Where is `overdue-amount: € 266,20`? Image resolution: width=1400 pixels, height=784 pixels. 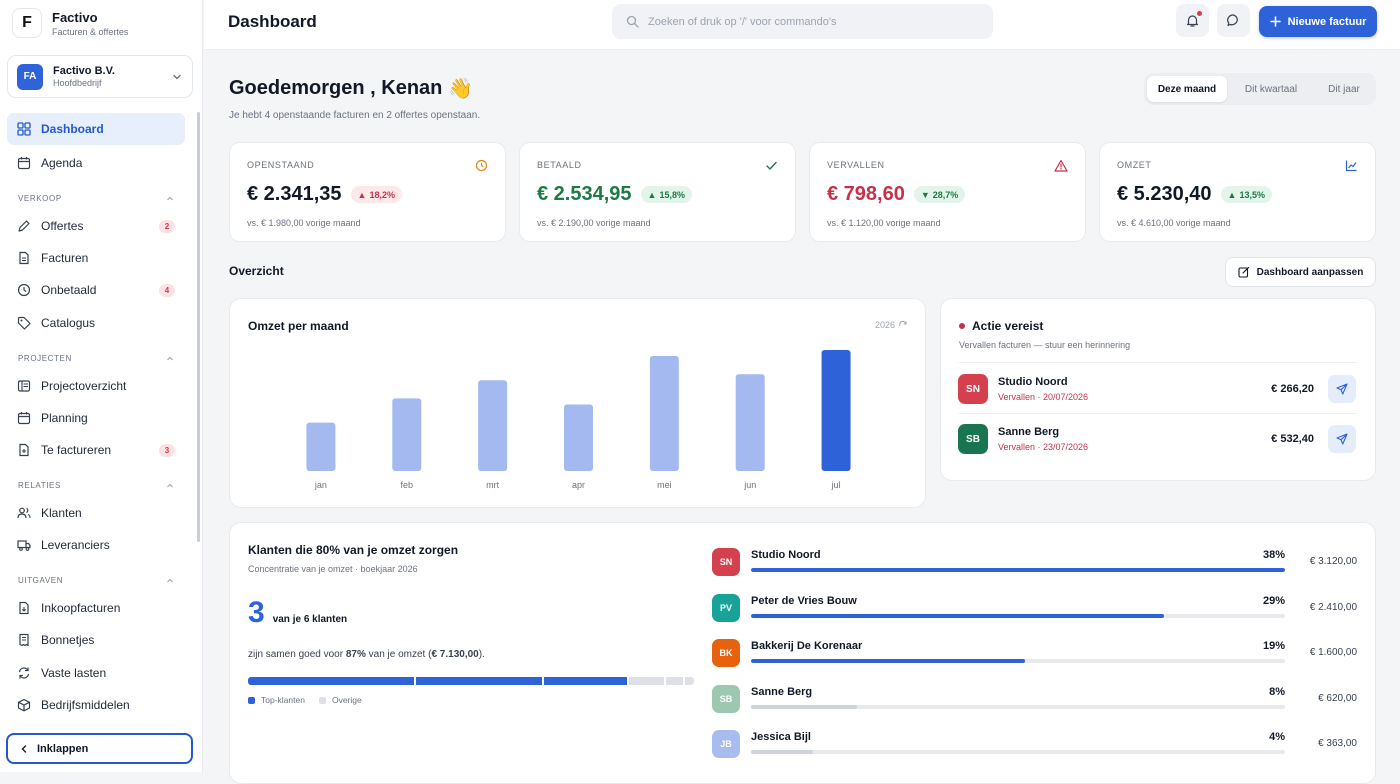 overdue-amount: € 266,20 is located at coordinates (1292, 389).